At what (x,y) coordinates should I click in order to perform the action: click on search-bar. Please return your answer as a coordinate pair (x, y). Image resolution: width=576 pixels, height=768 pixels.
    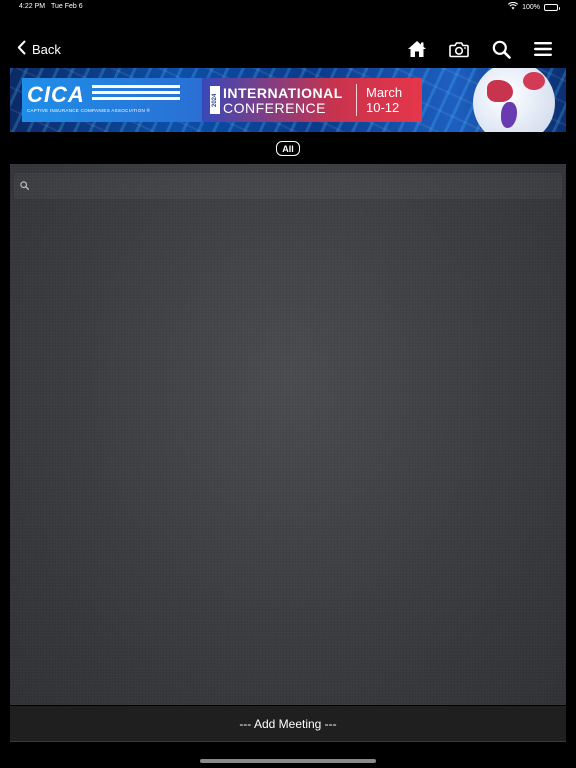
    Looking at the image, I should click on (288, 186).